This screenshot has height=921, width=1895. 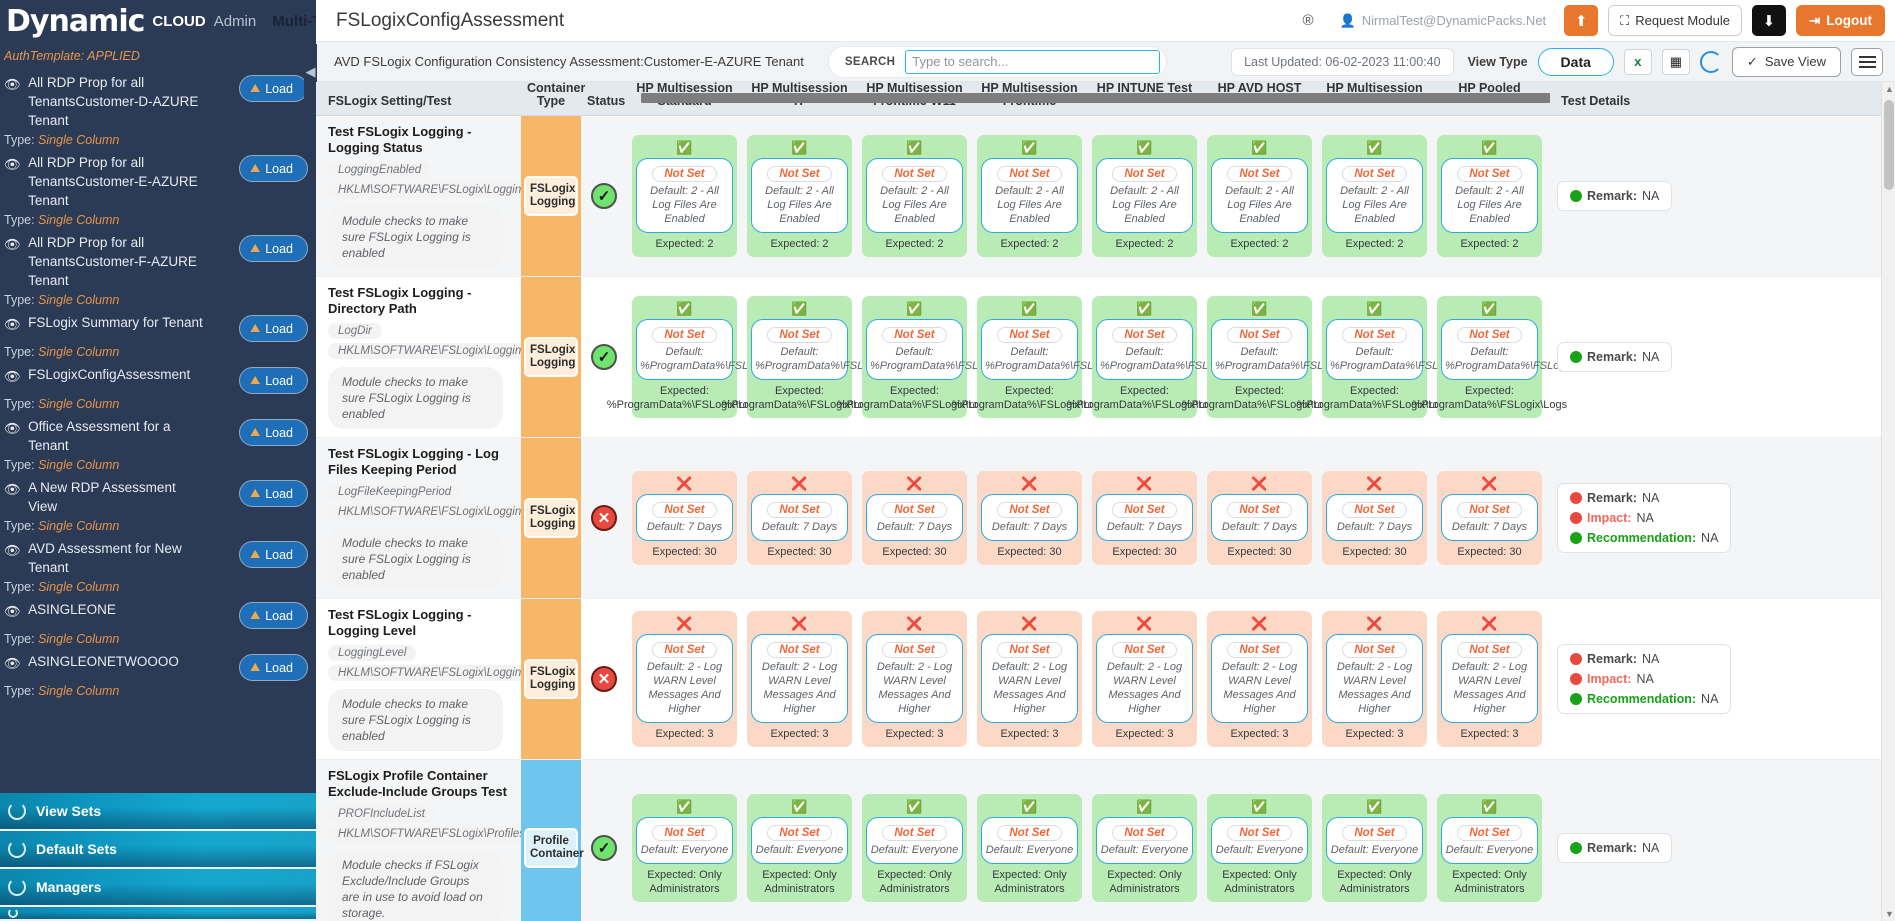 What do you see at coordinates (1710, 61) in the screenshot?
I see `refresh-button` at bounding box center [1710, 61].